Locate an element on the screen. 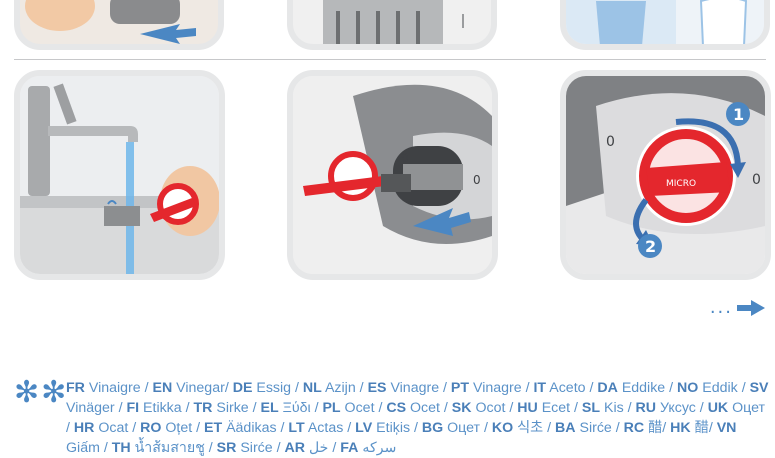 This screenshot has width=775, height=458. translation-item: PL Ocet / is located at coordinates (354, 408).